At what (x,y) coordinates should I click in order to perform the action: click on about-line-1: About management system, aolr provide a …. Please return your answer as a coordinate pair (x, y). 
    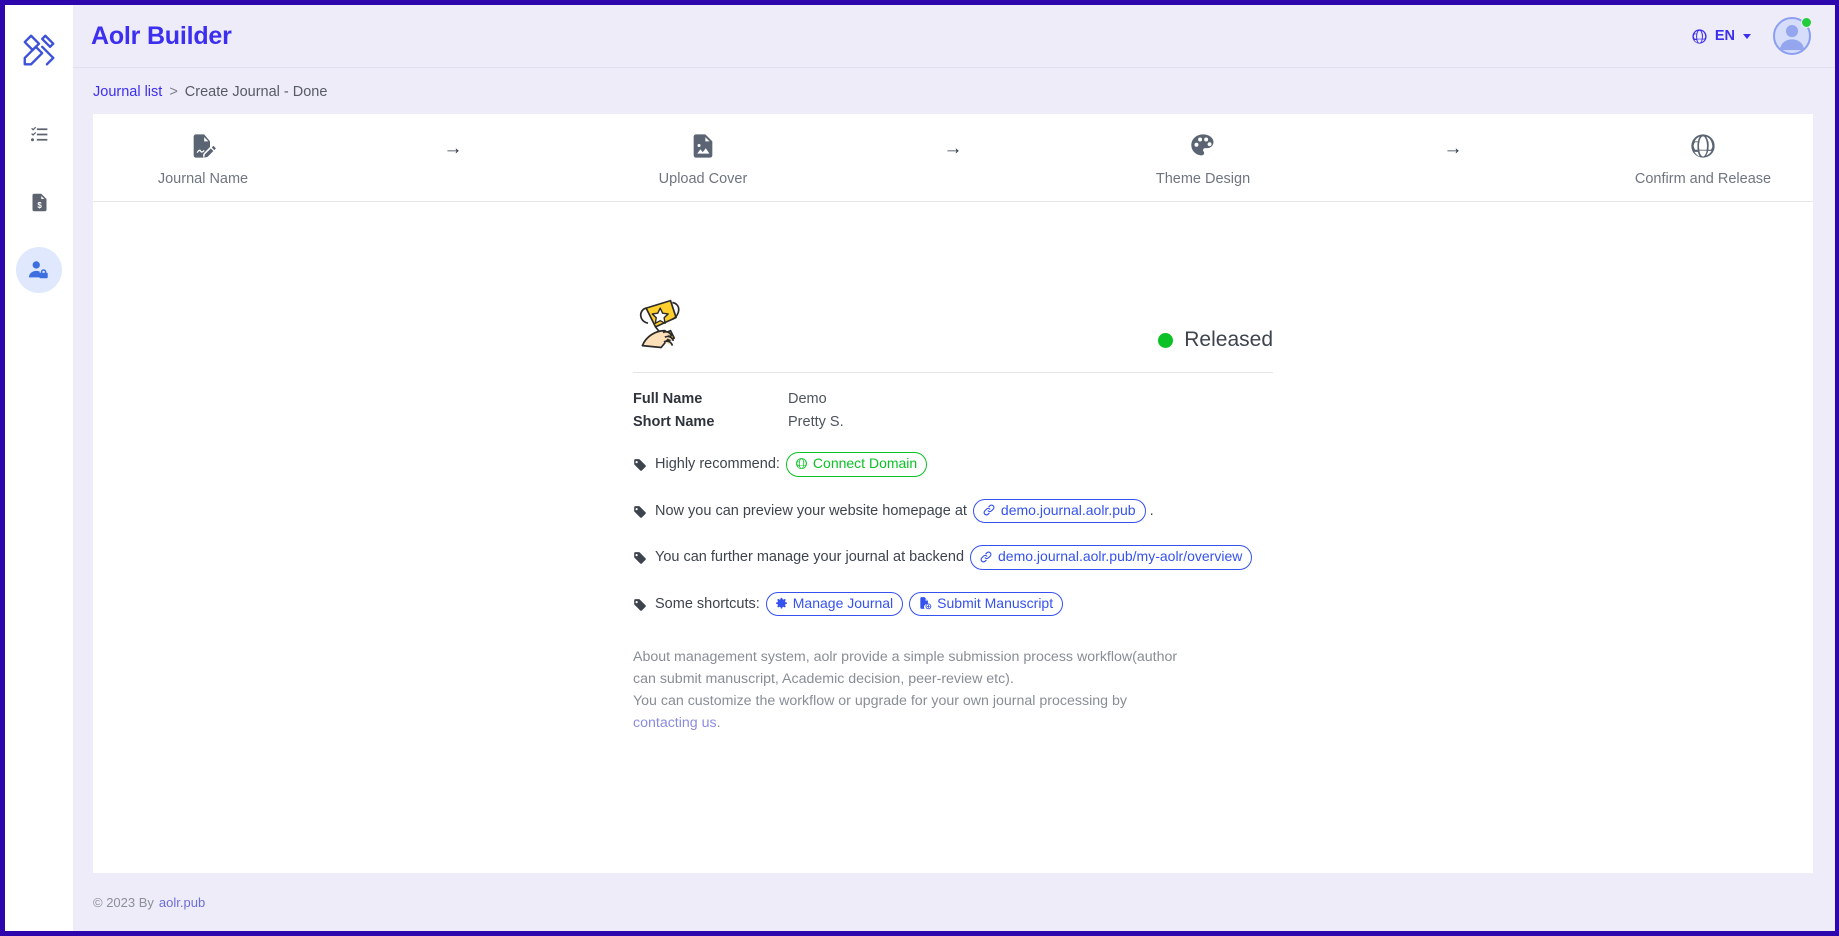
    Looking at the image, I should click on (905, 668).